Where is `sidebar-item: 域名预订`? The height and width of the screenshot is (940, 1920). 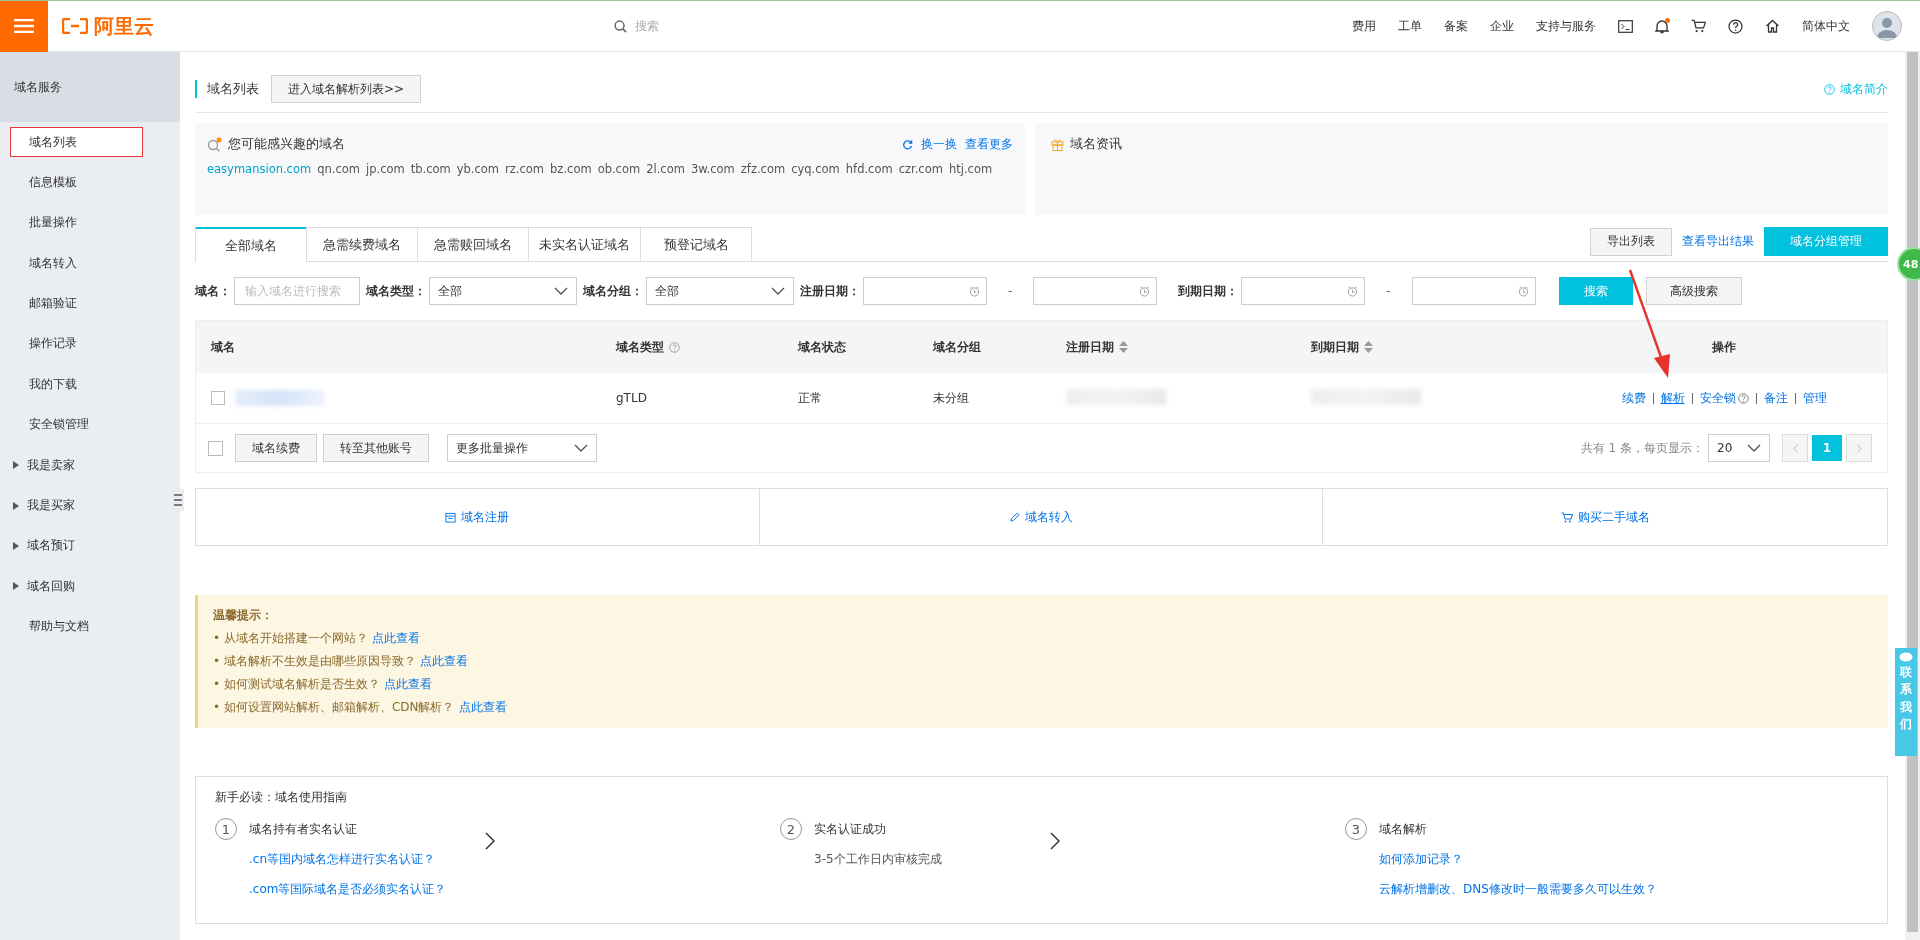 sidebar-item: 域名预订 is located at coordinates (76, 545).